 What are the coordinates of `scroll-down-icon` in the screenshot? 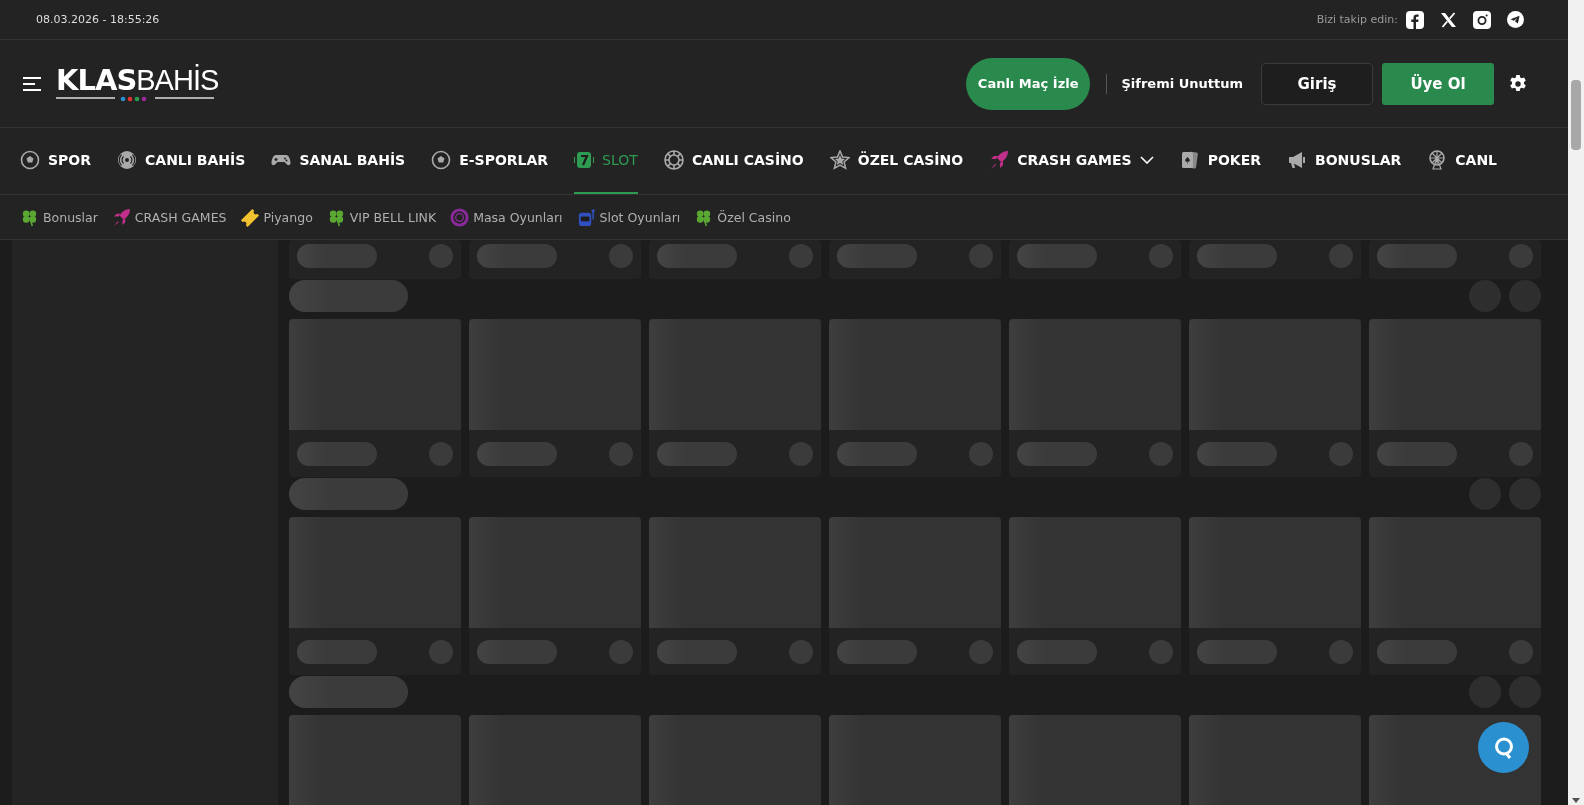 It's located at (1576, 800).